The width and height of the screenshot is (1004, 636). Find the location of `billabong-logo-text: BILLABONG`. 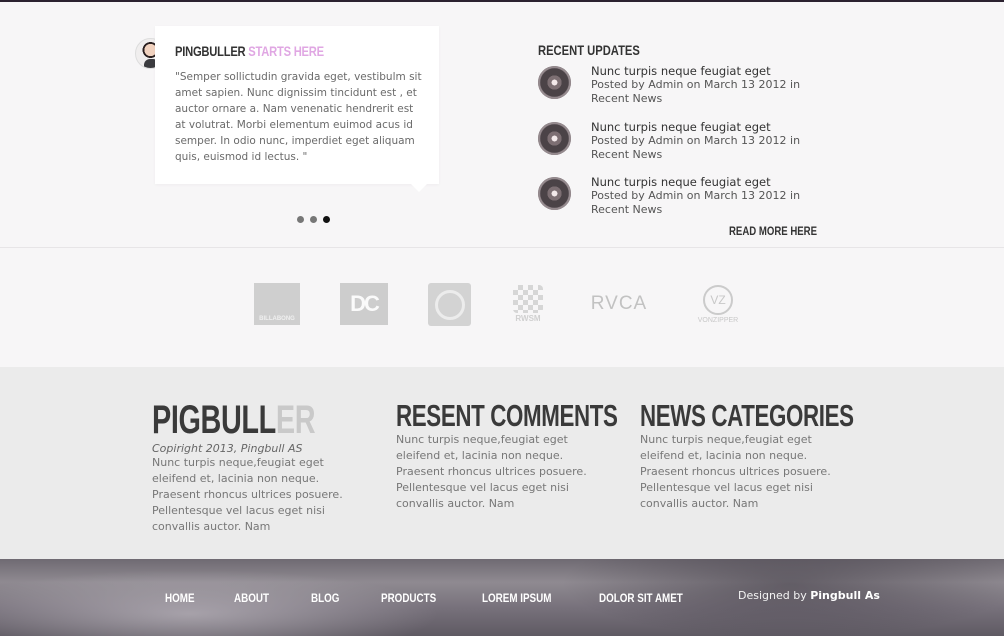

billabong-logo-text: BILLABONG is located at coordinates (277, 319).